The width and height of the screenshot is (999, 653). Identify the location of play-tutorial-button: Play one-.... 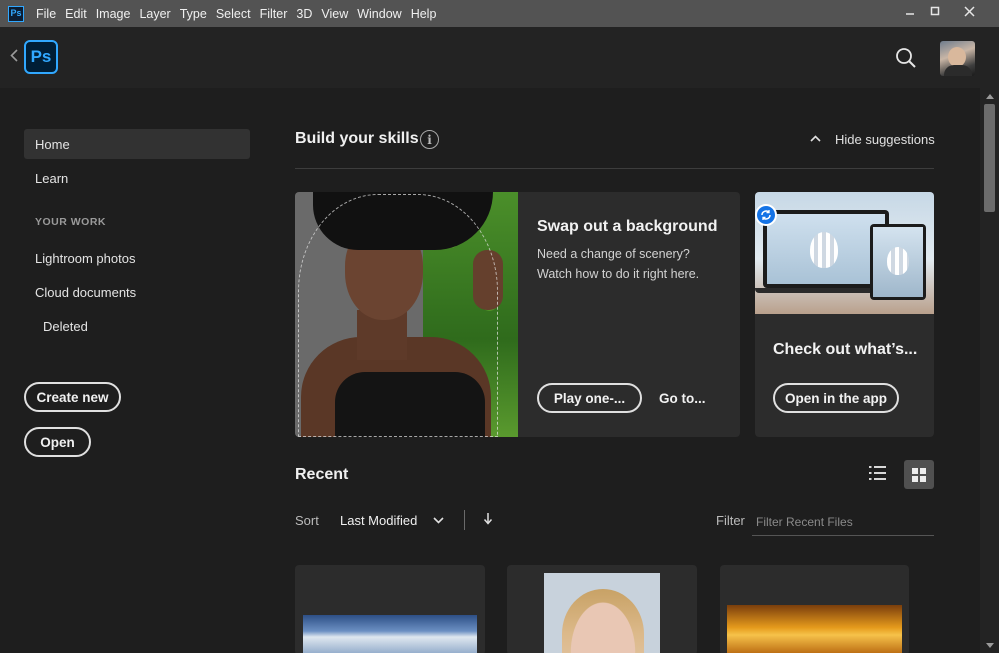
(589, 398).